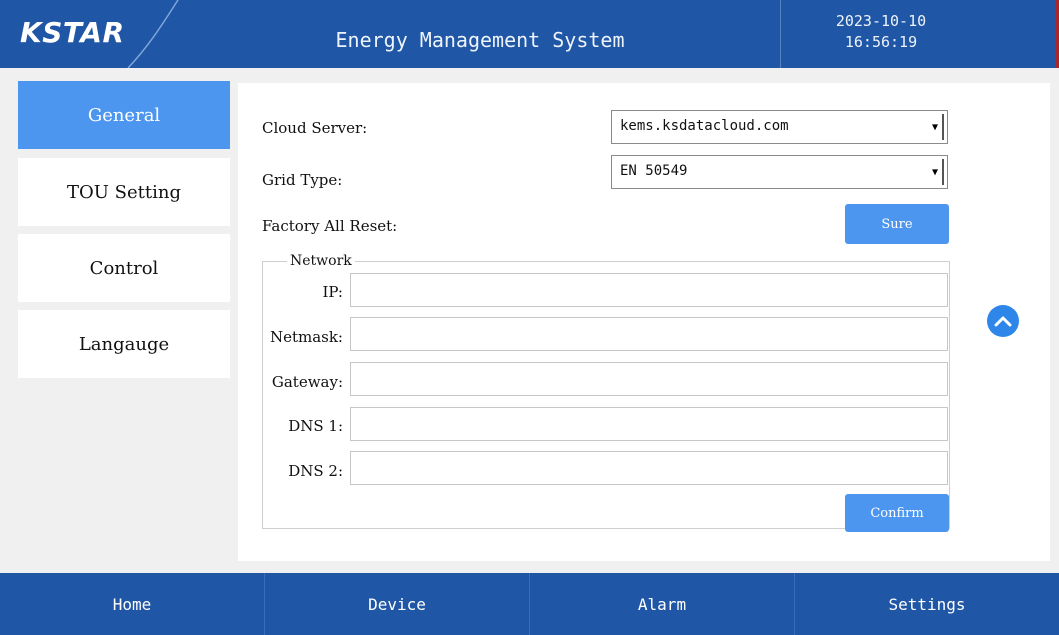 The width and height of the screenshot is (1059, 635). What do you see at coordinates (124, 268) in the screenshot?
I see `sidebar-item-control: Control` at bounding box center [124, 268].